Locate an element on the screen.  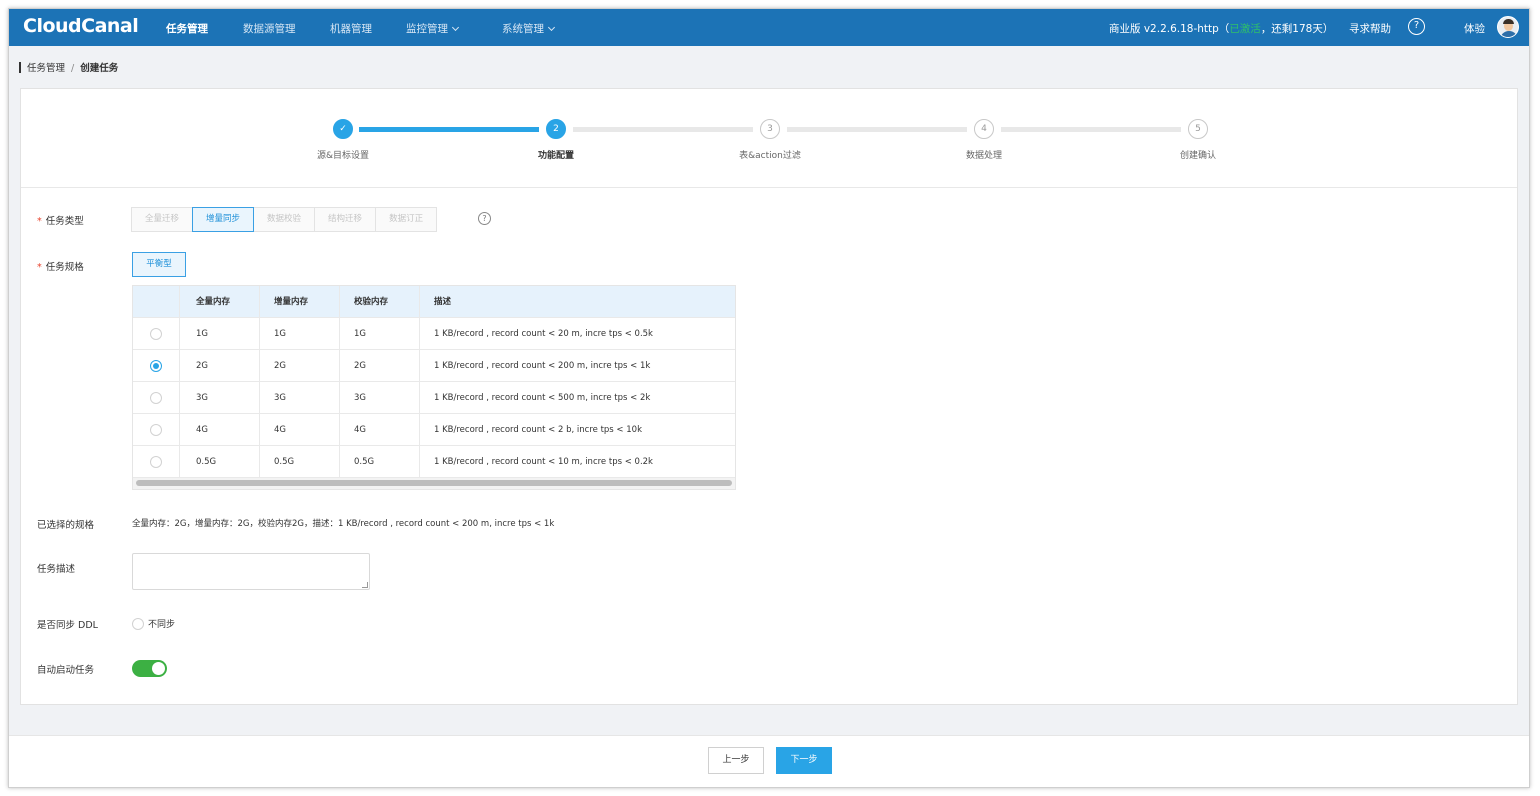
spec-radio-selected is located at coordinates (156, 365).